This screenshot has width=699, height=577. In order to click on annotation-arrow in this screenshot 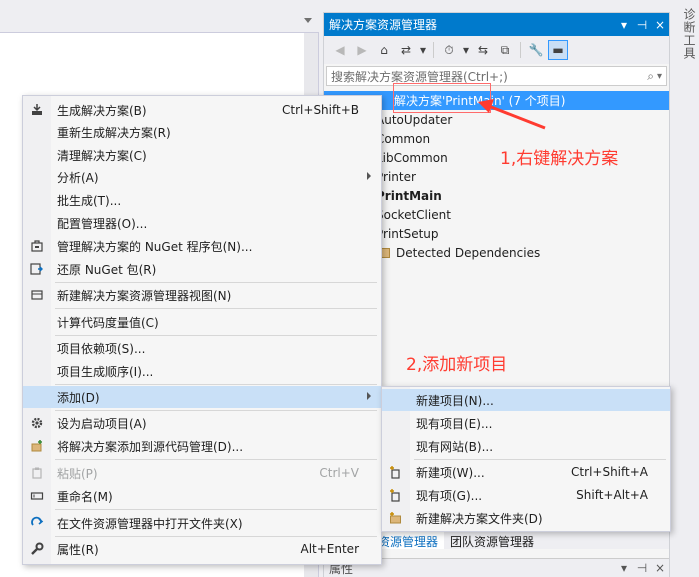, I will do `click(512, 114)`.